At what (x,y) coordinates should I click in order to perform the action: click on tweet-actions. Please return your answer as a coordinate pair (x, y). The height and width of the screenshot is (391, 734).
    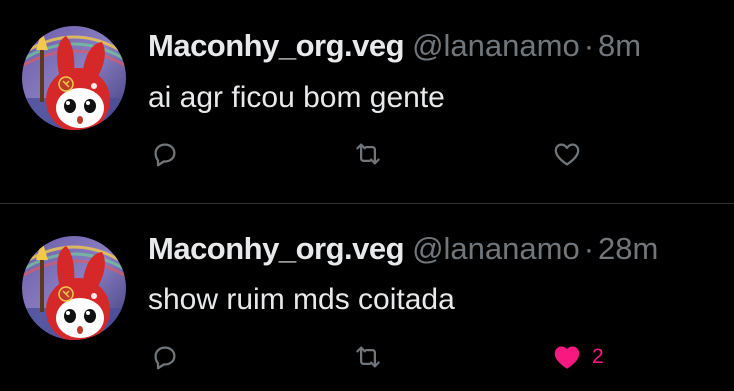
    Looking at the image, I should click on (428, 154).